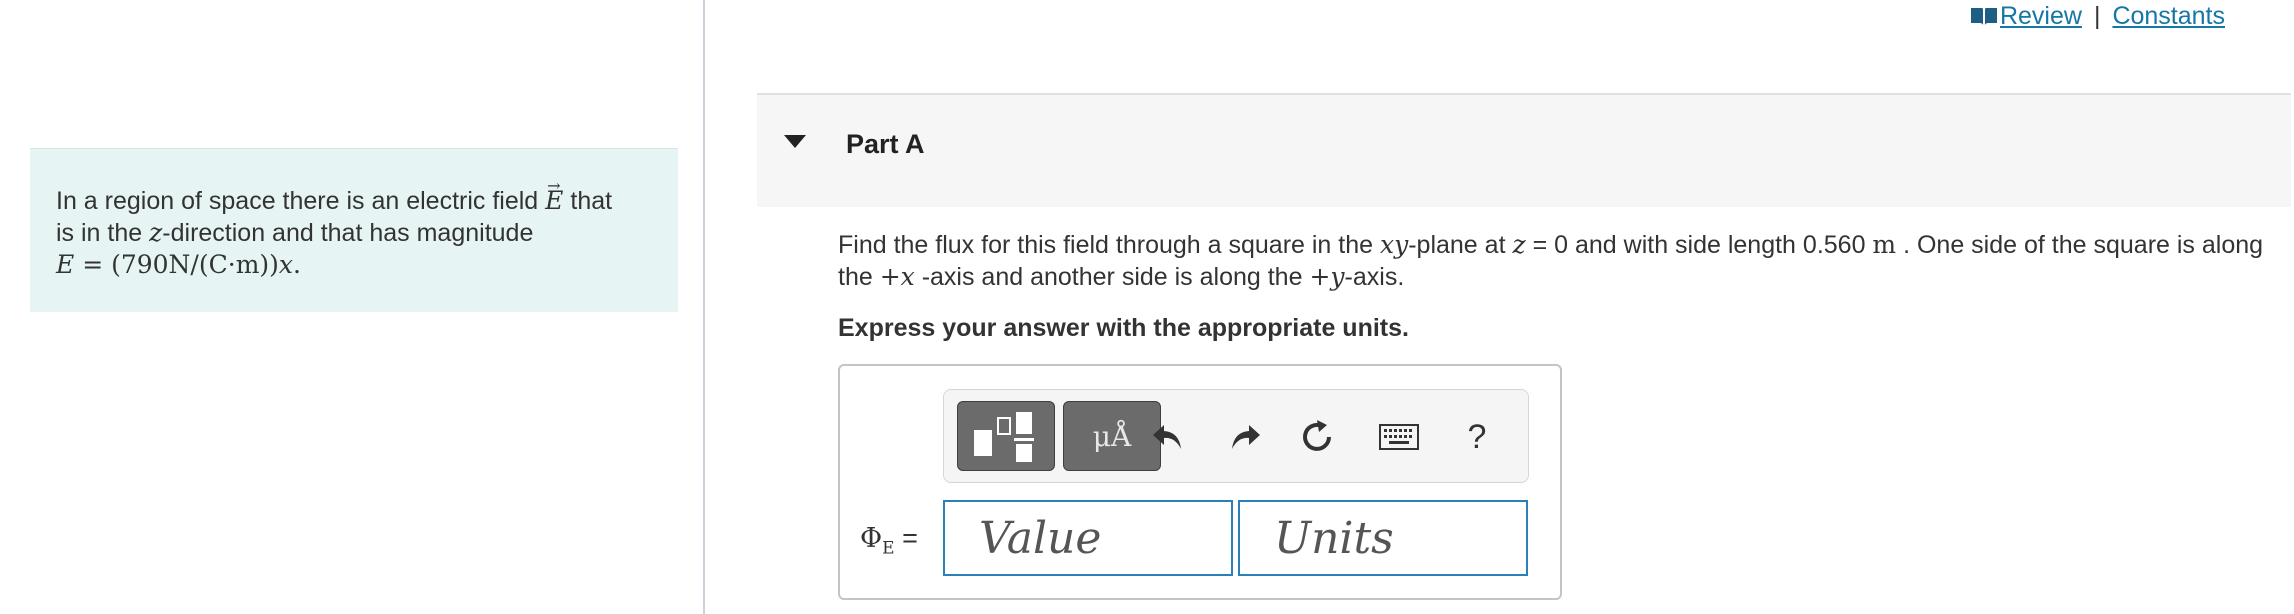 Image resolution: width=2294 pixels, height=614 pixels. I want to click on redo-icon, so click(1246, 437).